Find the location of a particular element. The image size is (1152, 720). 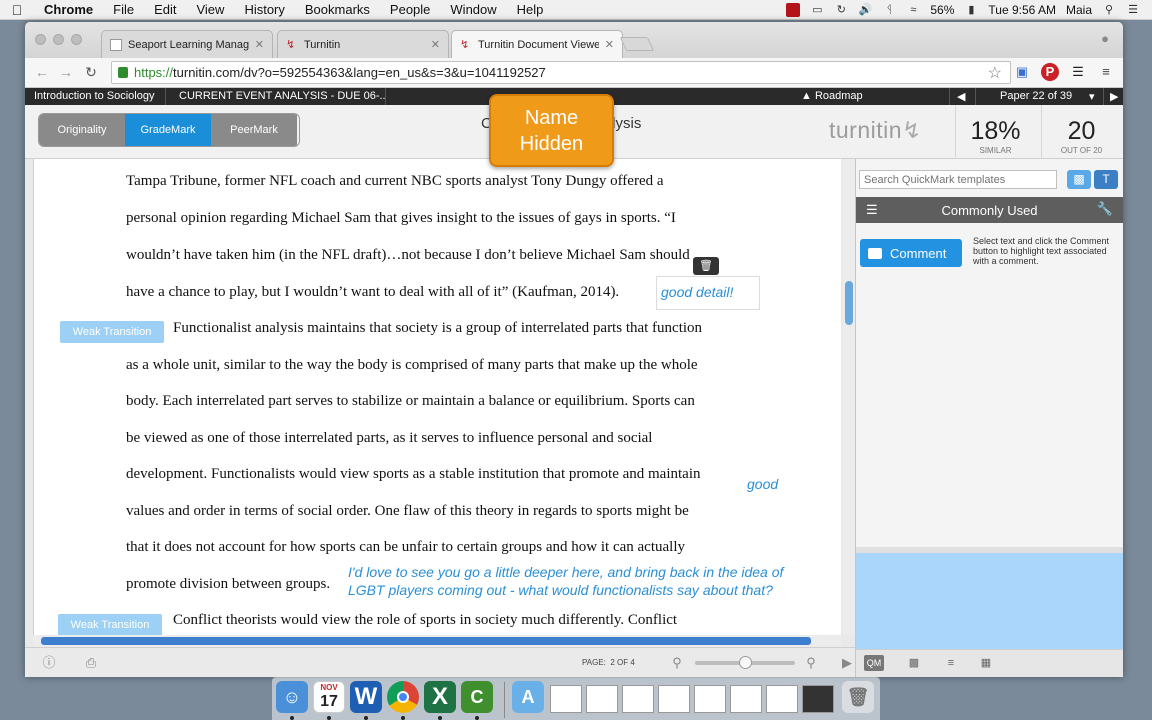

battery-percent: 56% is located at coordinates (942, 10).